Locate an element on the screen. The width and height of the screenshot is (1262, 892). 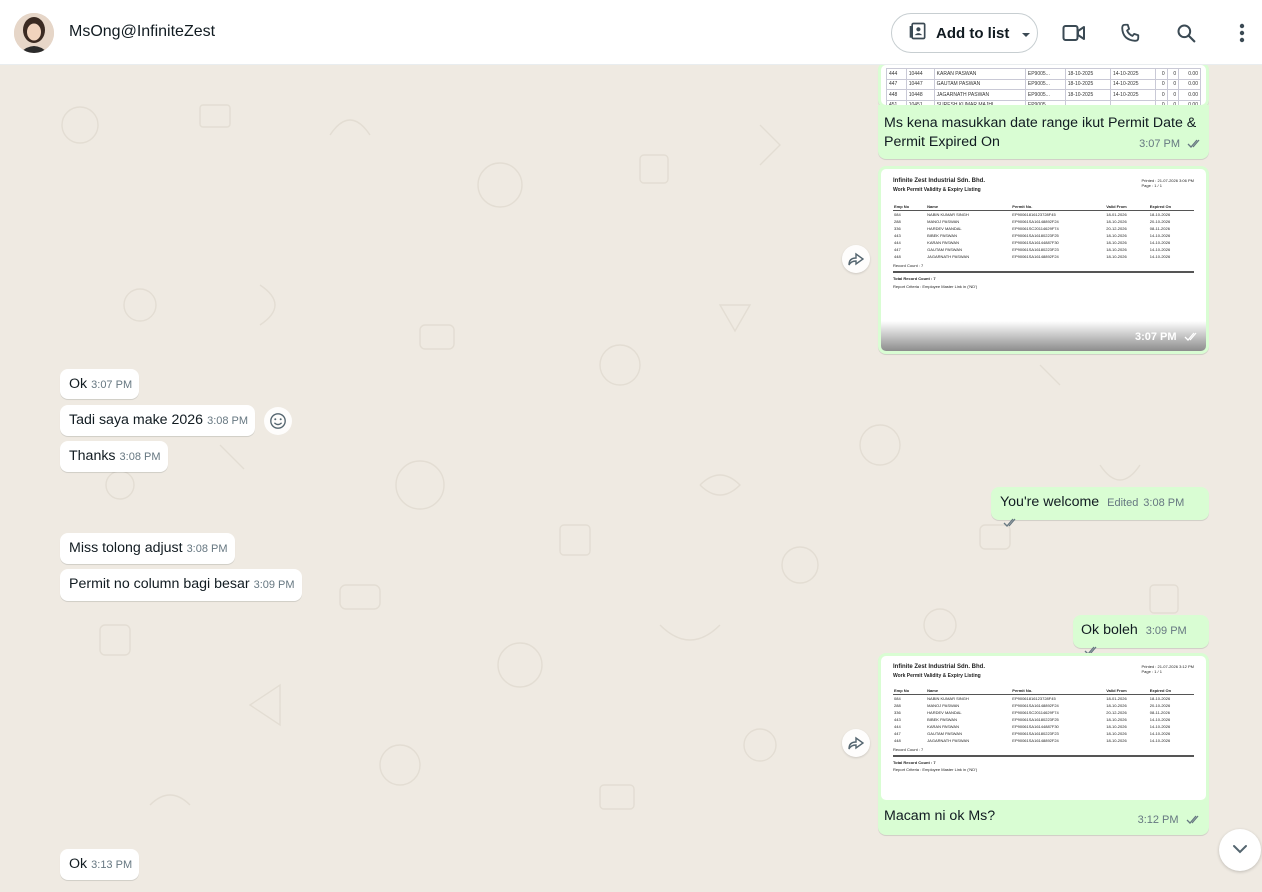
contact-name: MsOng@InfiniteZest is located at coordinates (142, 32).